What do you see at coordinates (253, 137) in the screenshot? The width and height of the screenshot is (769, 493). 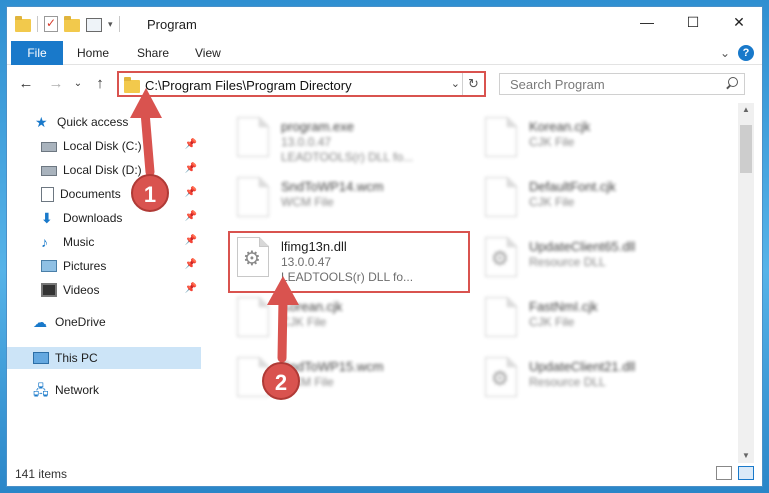 I see `exe-file-icon` at bounding box center [253, 137].